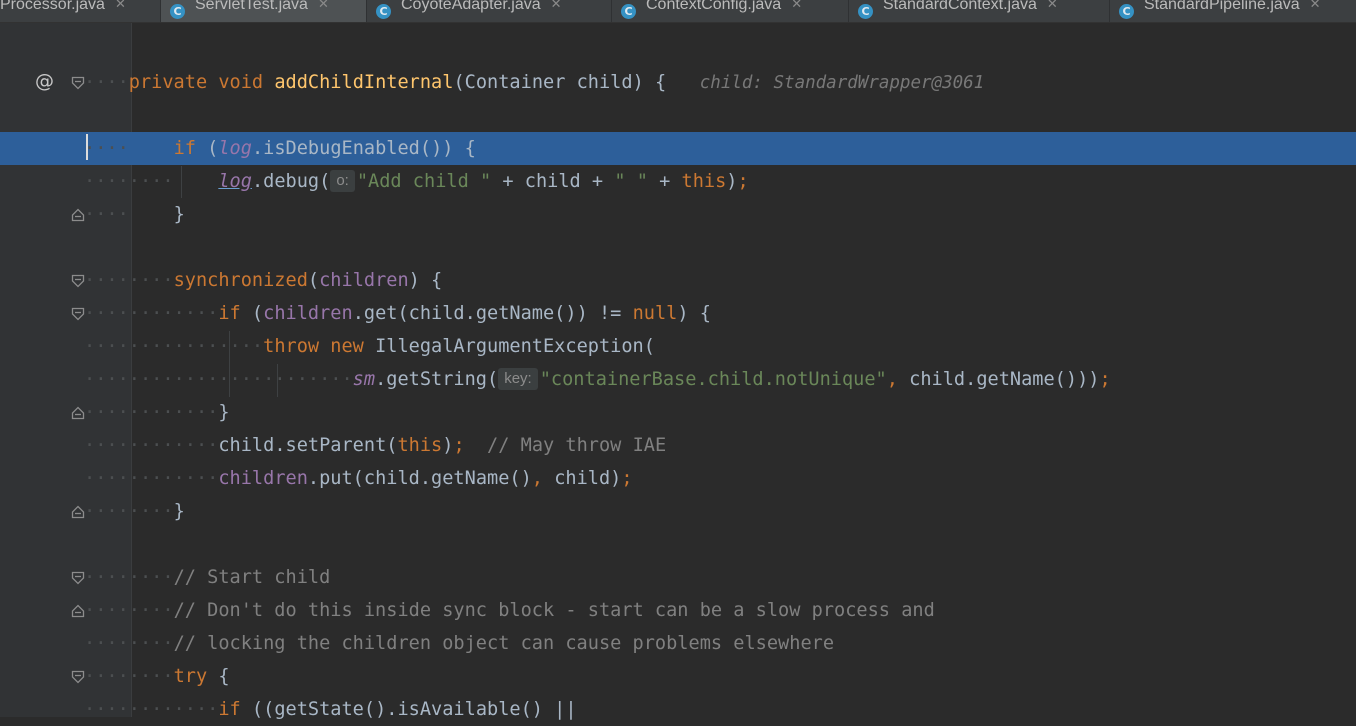 The height and width of the screenshot is (726, 1356). What do you see at coordinates (553, 181) in the screenshot?
I see `code-text: + child +` at bounding box center [553, 181].